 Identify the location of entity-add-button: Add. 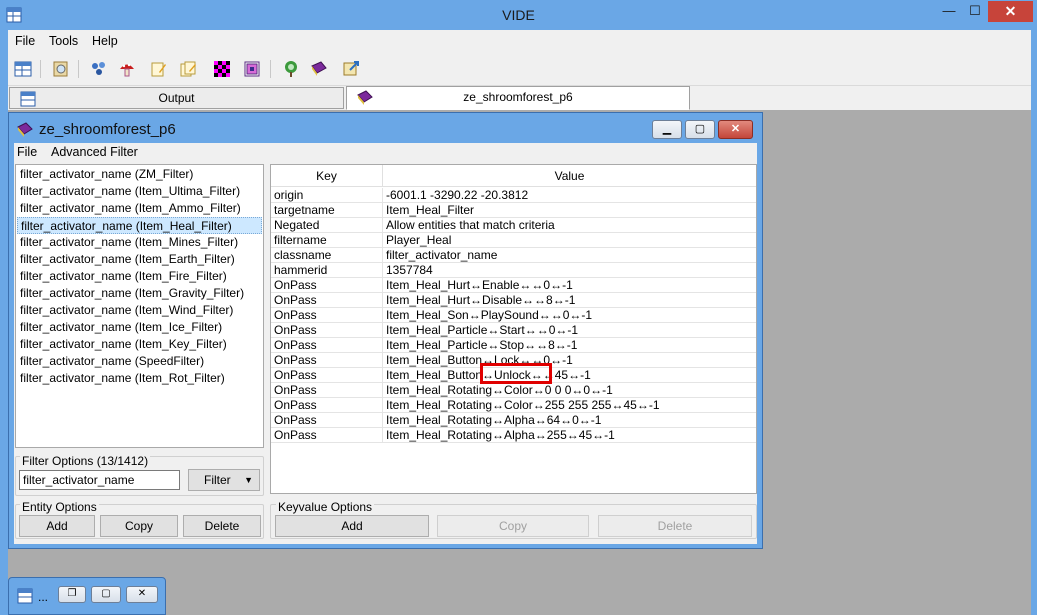
(57, 526).